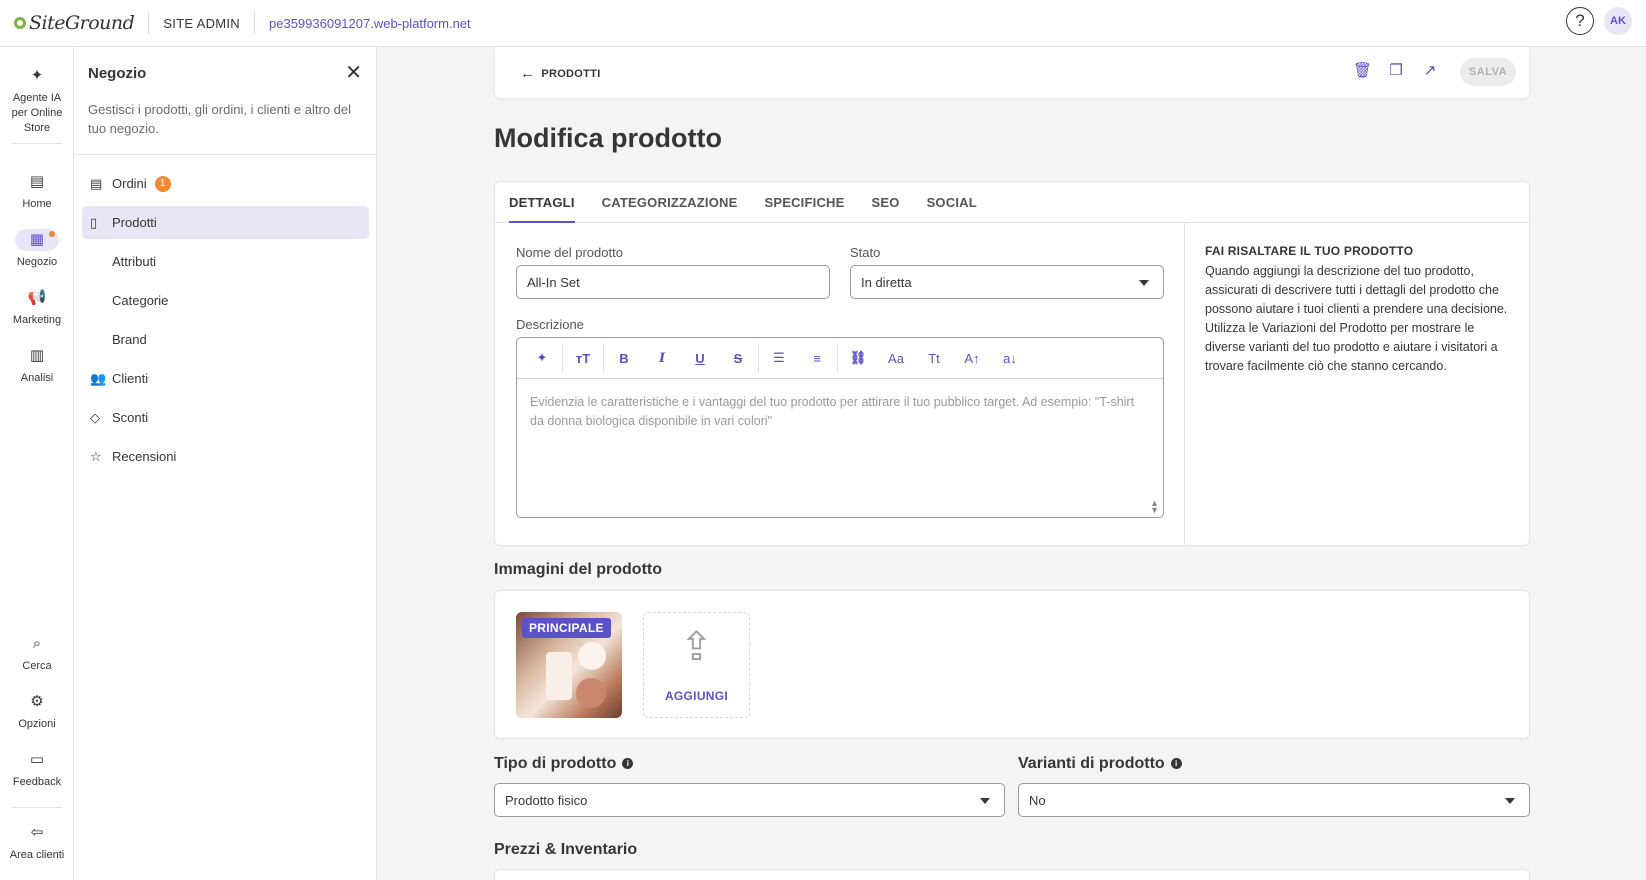 This screenshot has width=1646, height=880. What do you see at coordinates (225, 261) in the screenshot?
I see `nav-item-attributes: Attributi` at bounding box center [225, 261].